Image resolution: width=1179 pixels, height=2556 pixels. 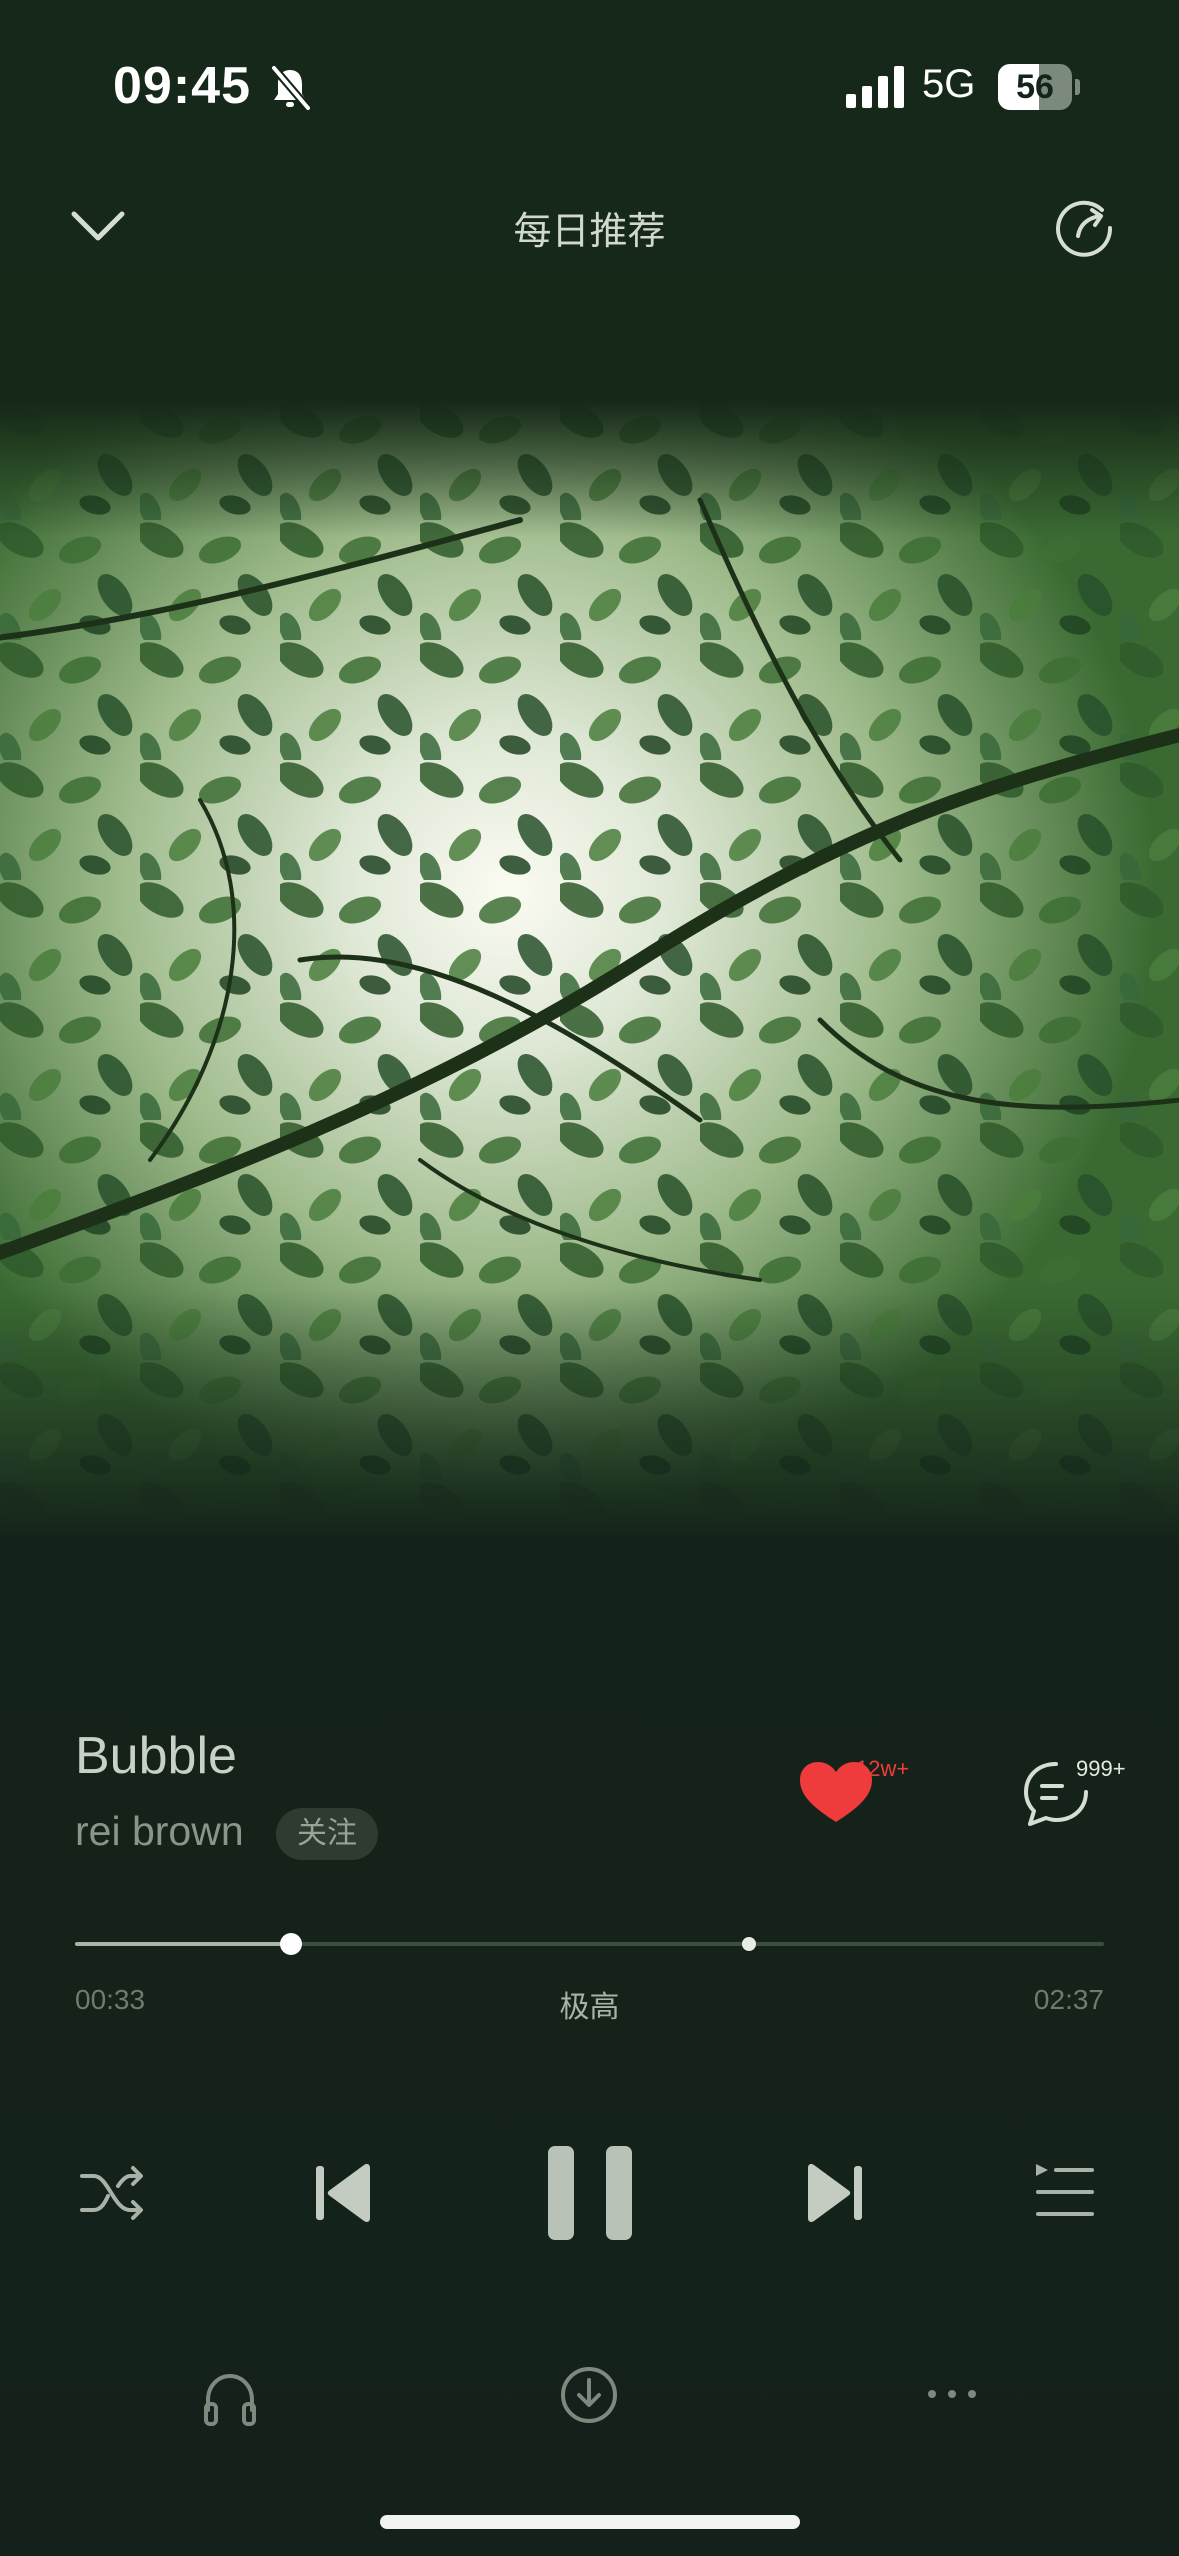 What do you see at coordinates (1084, 228) in the screenshot?
I see `share-refresh-icon` at bounding box center [1084, 228].